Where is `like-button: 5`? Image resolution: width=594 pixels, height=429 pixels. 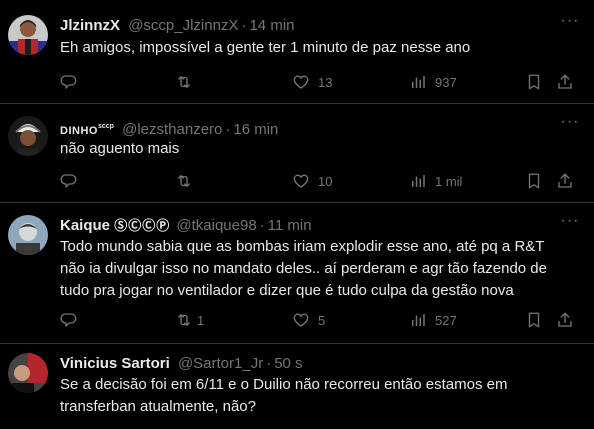
like-button: 5 is located at coordinates (308, 320).